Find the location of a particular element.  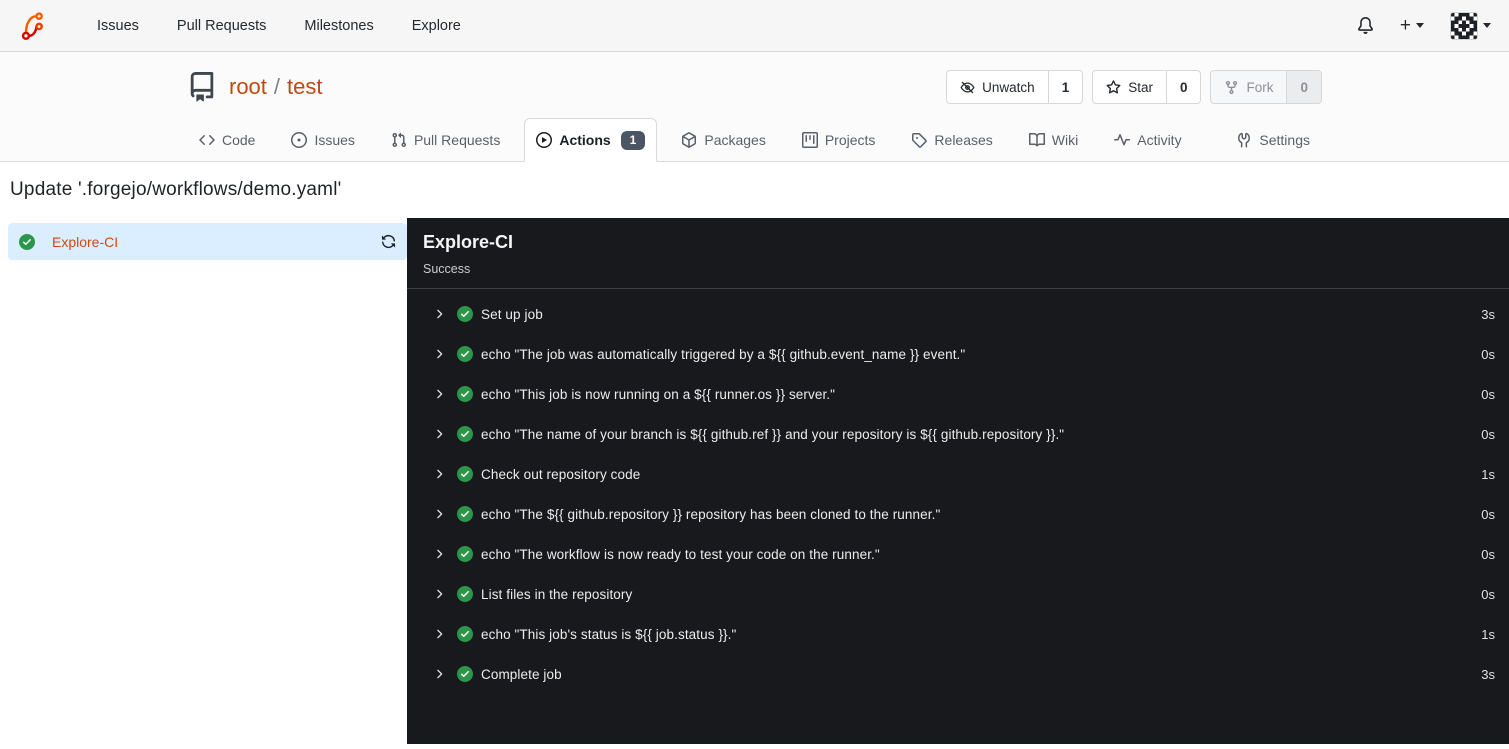

code-icon is located at coordinates (207, 140).